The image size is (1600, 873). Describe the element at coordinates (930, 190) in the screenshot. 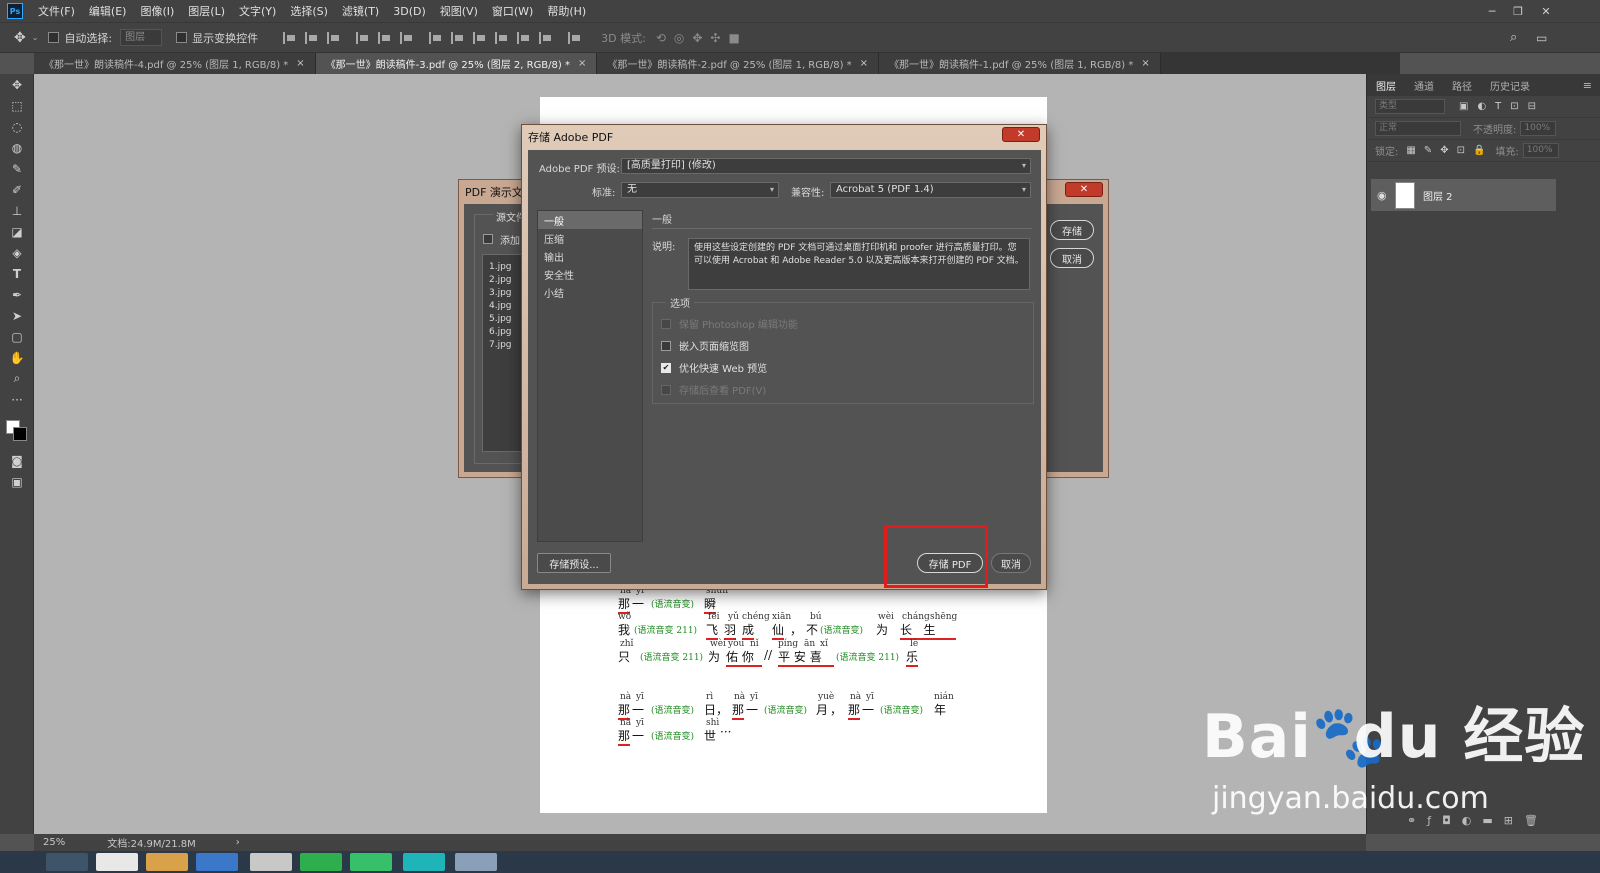

I see `compatibility-dropdown: Acrobat 5 (PDF 1.4) ▾` at that location.